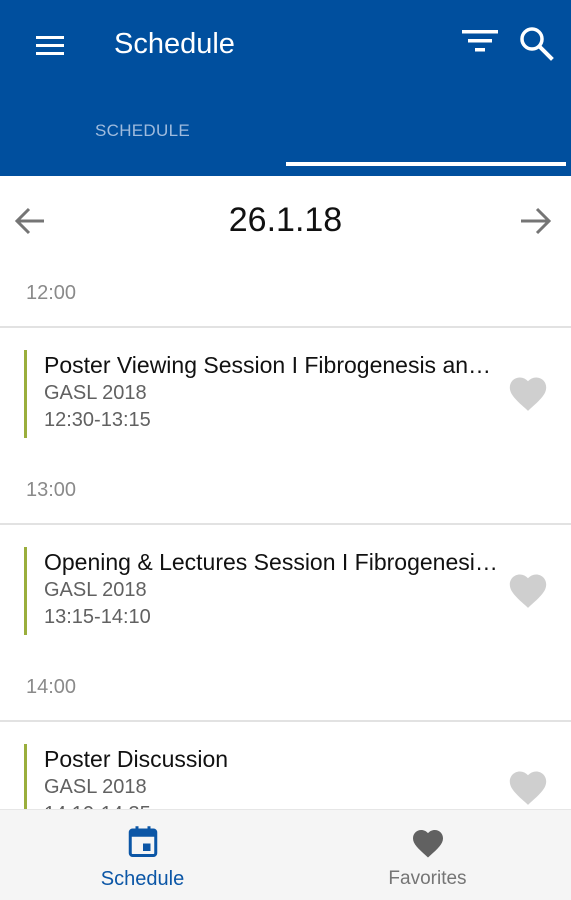  I want to click on nav-favorites: Favorites, so click(427, 855).